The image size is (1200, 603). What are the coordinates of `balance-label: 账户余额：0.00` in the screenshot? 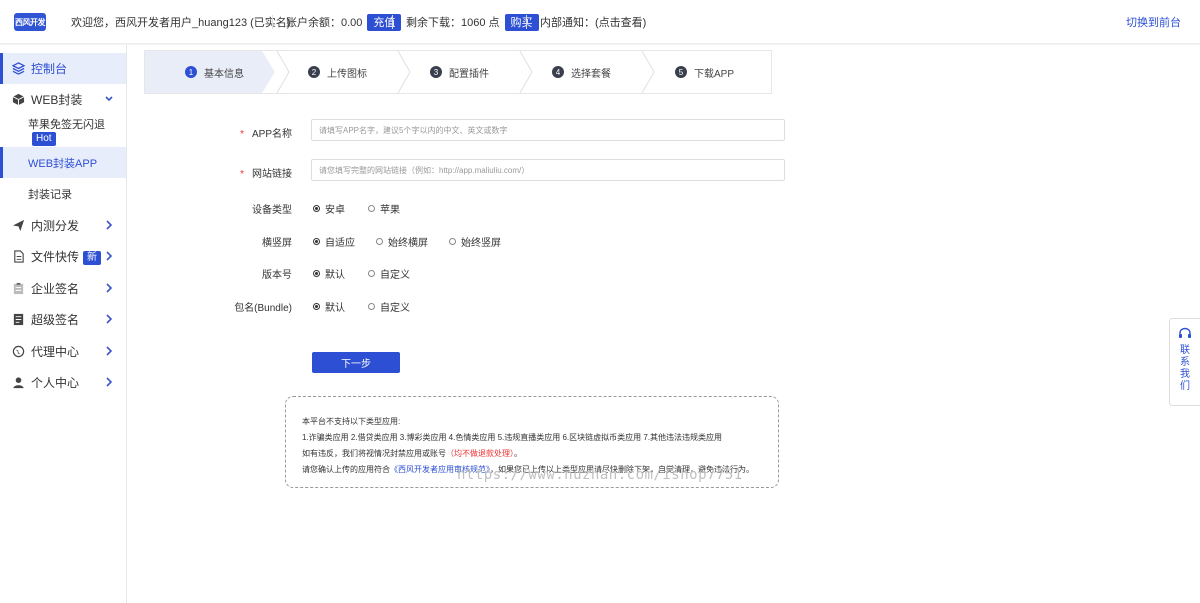 It's located at (324, 23).